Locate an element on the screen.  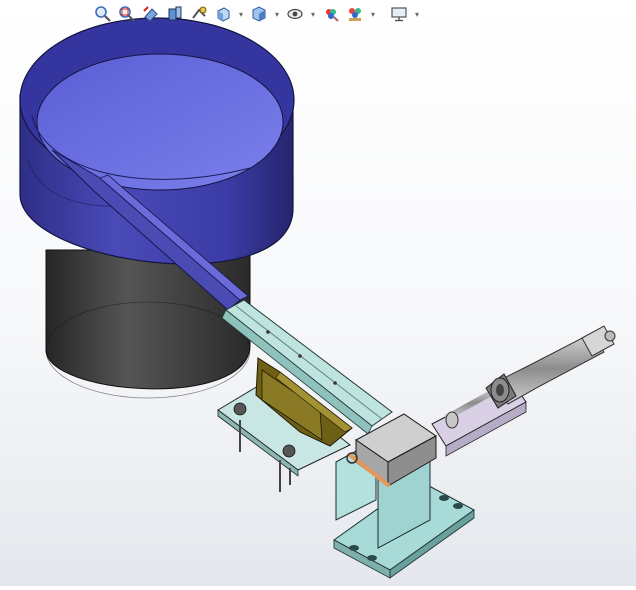
apply-scene-icon is located at coordinates (355, 14).